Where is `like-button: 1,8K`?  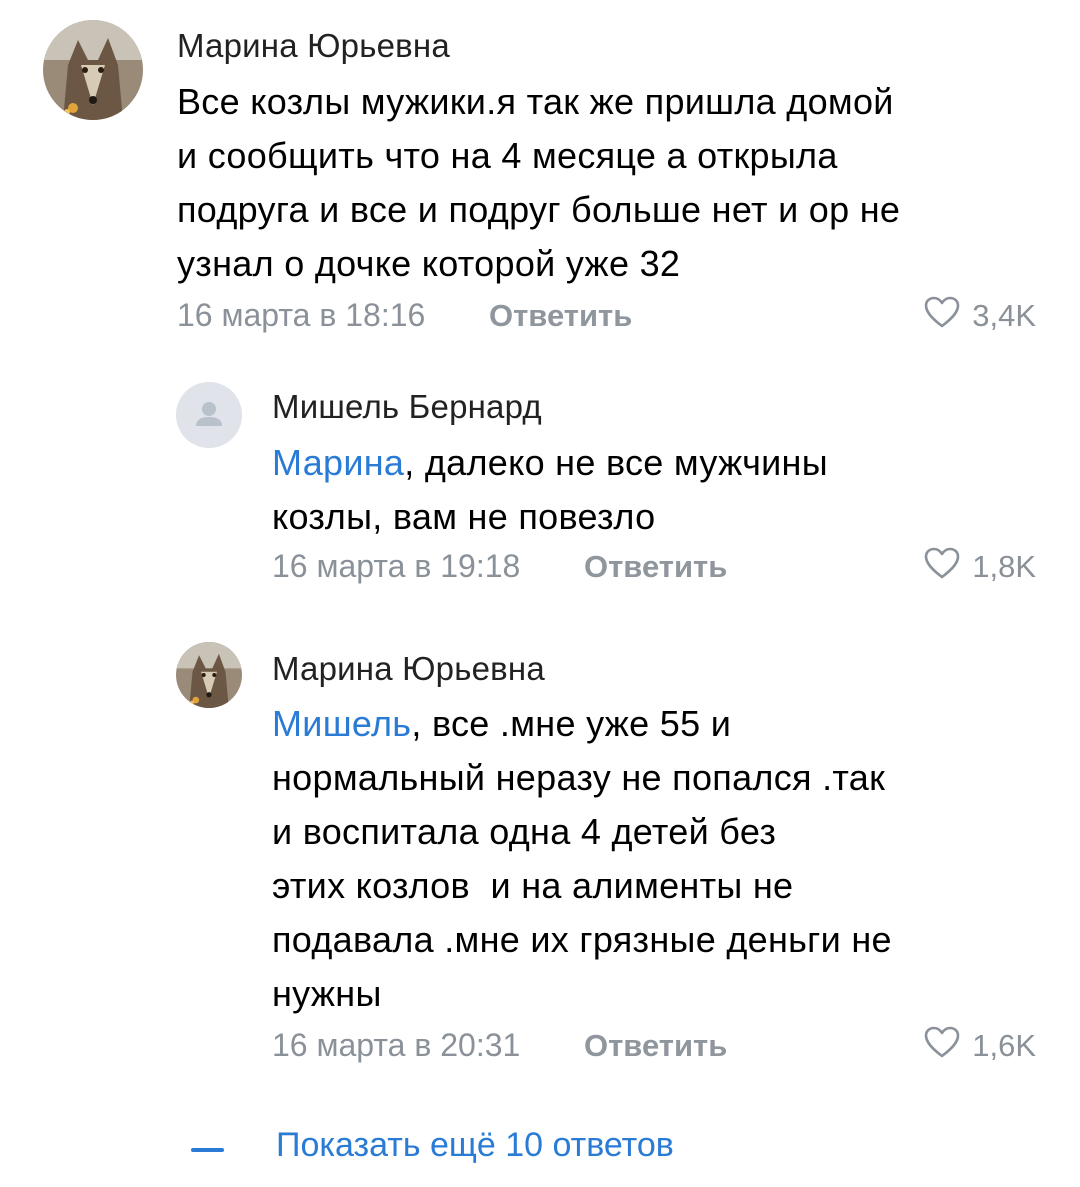
like-button: 1,8K is located at coordinates (980, 567).